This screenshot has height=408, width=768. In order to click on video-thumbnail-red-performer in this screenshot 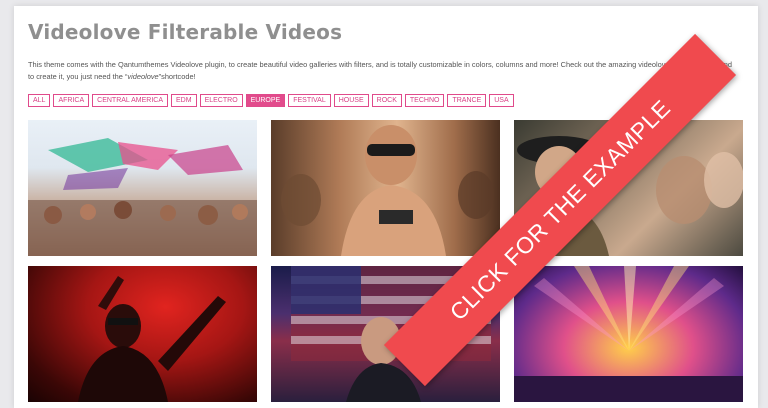, I will do `click(142, 334)`.